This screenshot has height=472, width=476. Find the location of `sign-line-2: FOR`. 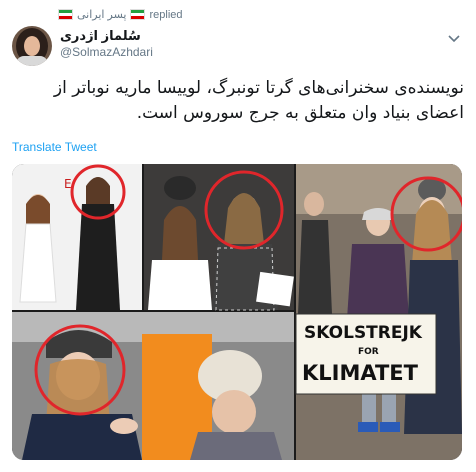

sign-line-2: FOR is located at coordinates (368, 352).